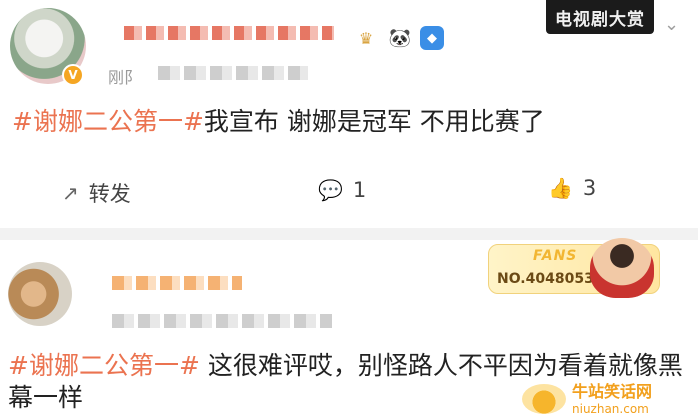 This screenshot has width=698, height=418. What do you see at coordinates (40, 294) in the screenshot?
I see `avatar` at bounding box center [40, 294].